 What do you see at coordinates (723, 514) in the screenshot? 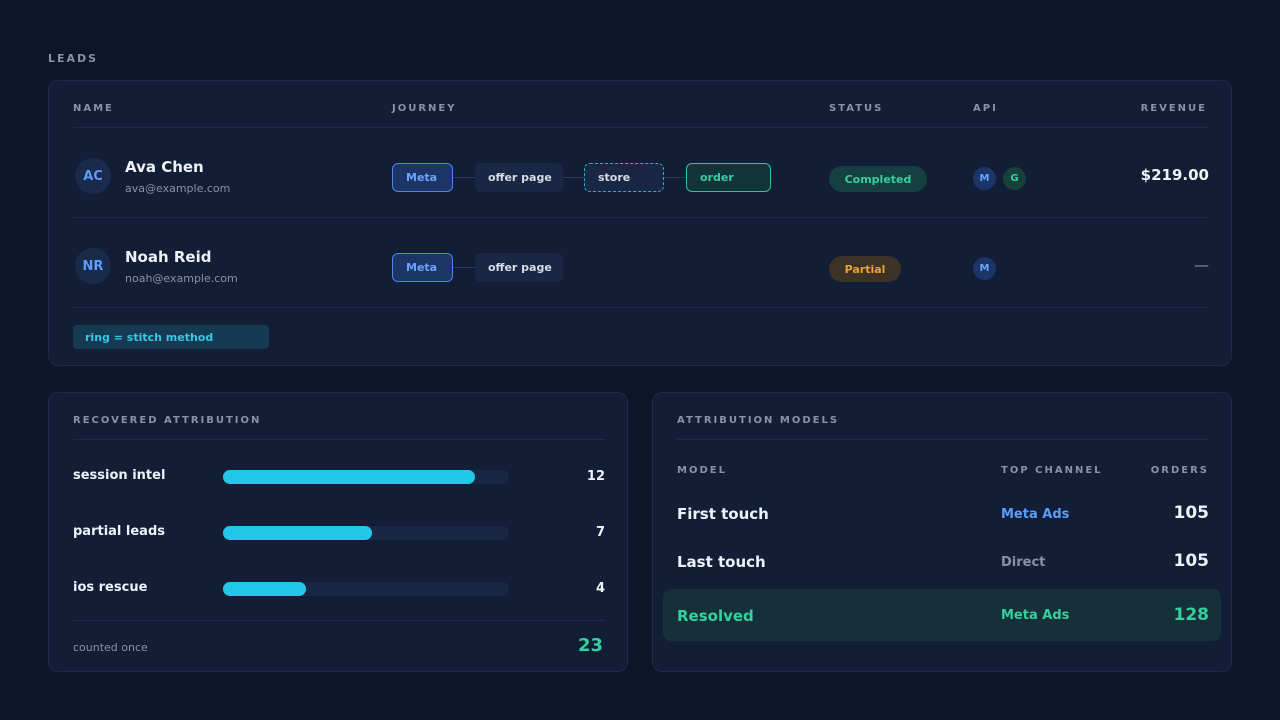
I see `model-name: First touch` at bounding box center [723, 514].